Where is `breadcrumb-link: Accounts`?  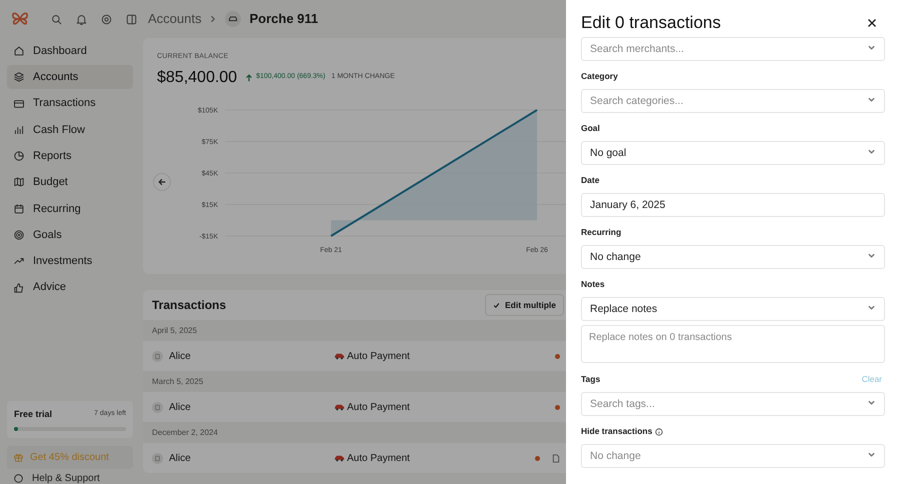
breadcrumb-link: Accounts is located at coordinates (175, 19).